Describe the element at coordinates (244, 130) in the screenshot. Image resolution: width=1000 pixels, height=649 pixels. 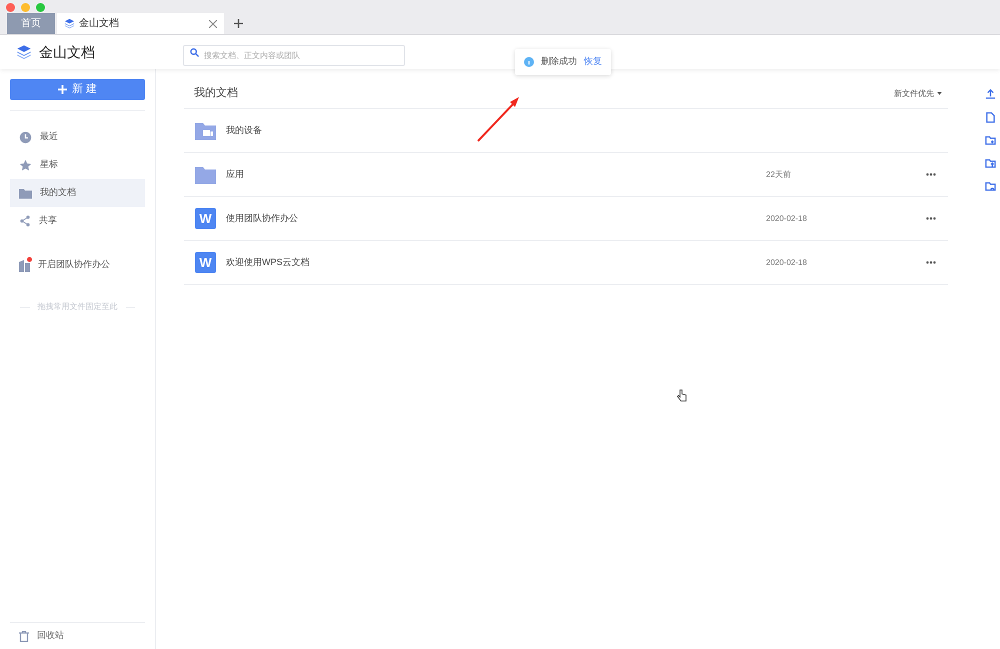
I see `file-name: 我的设备` at that location.